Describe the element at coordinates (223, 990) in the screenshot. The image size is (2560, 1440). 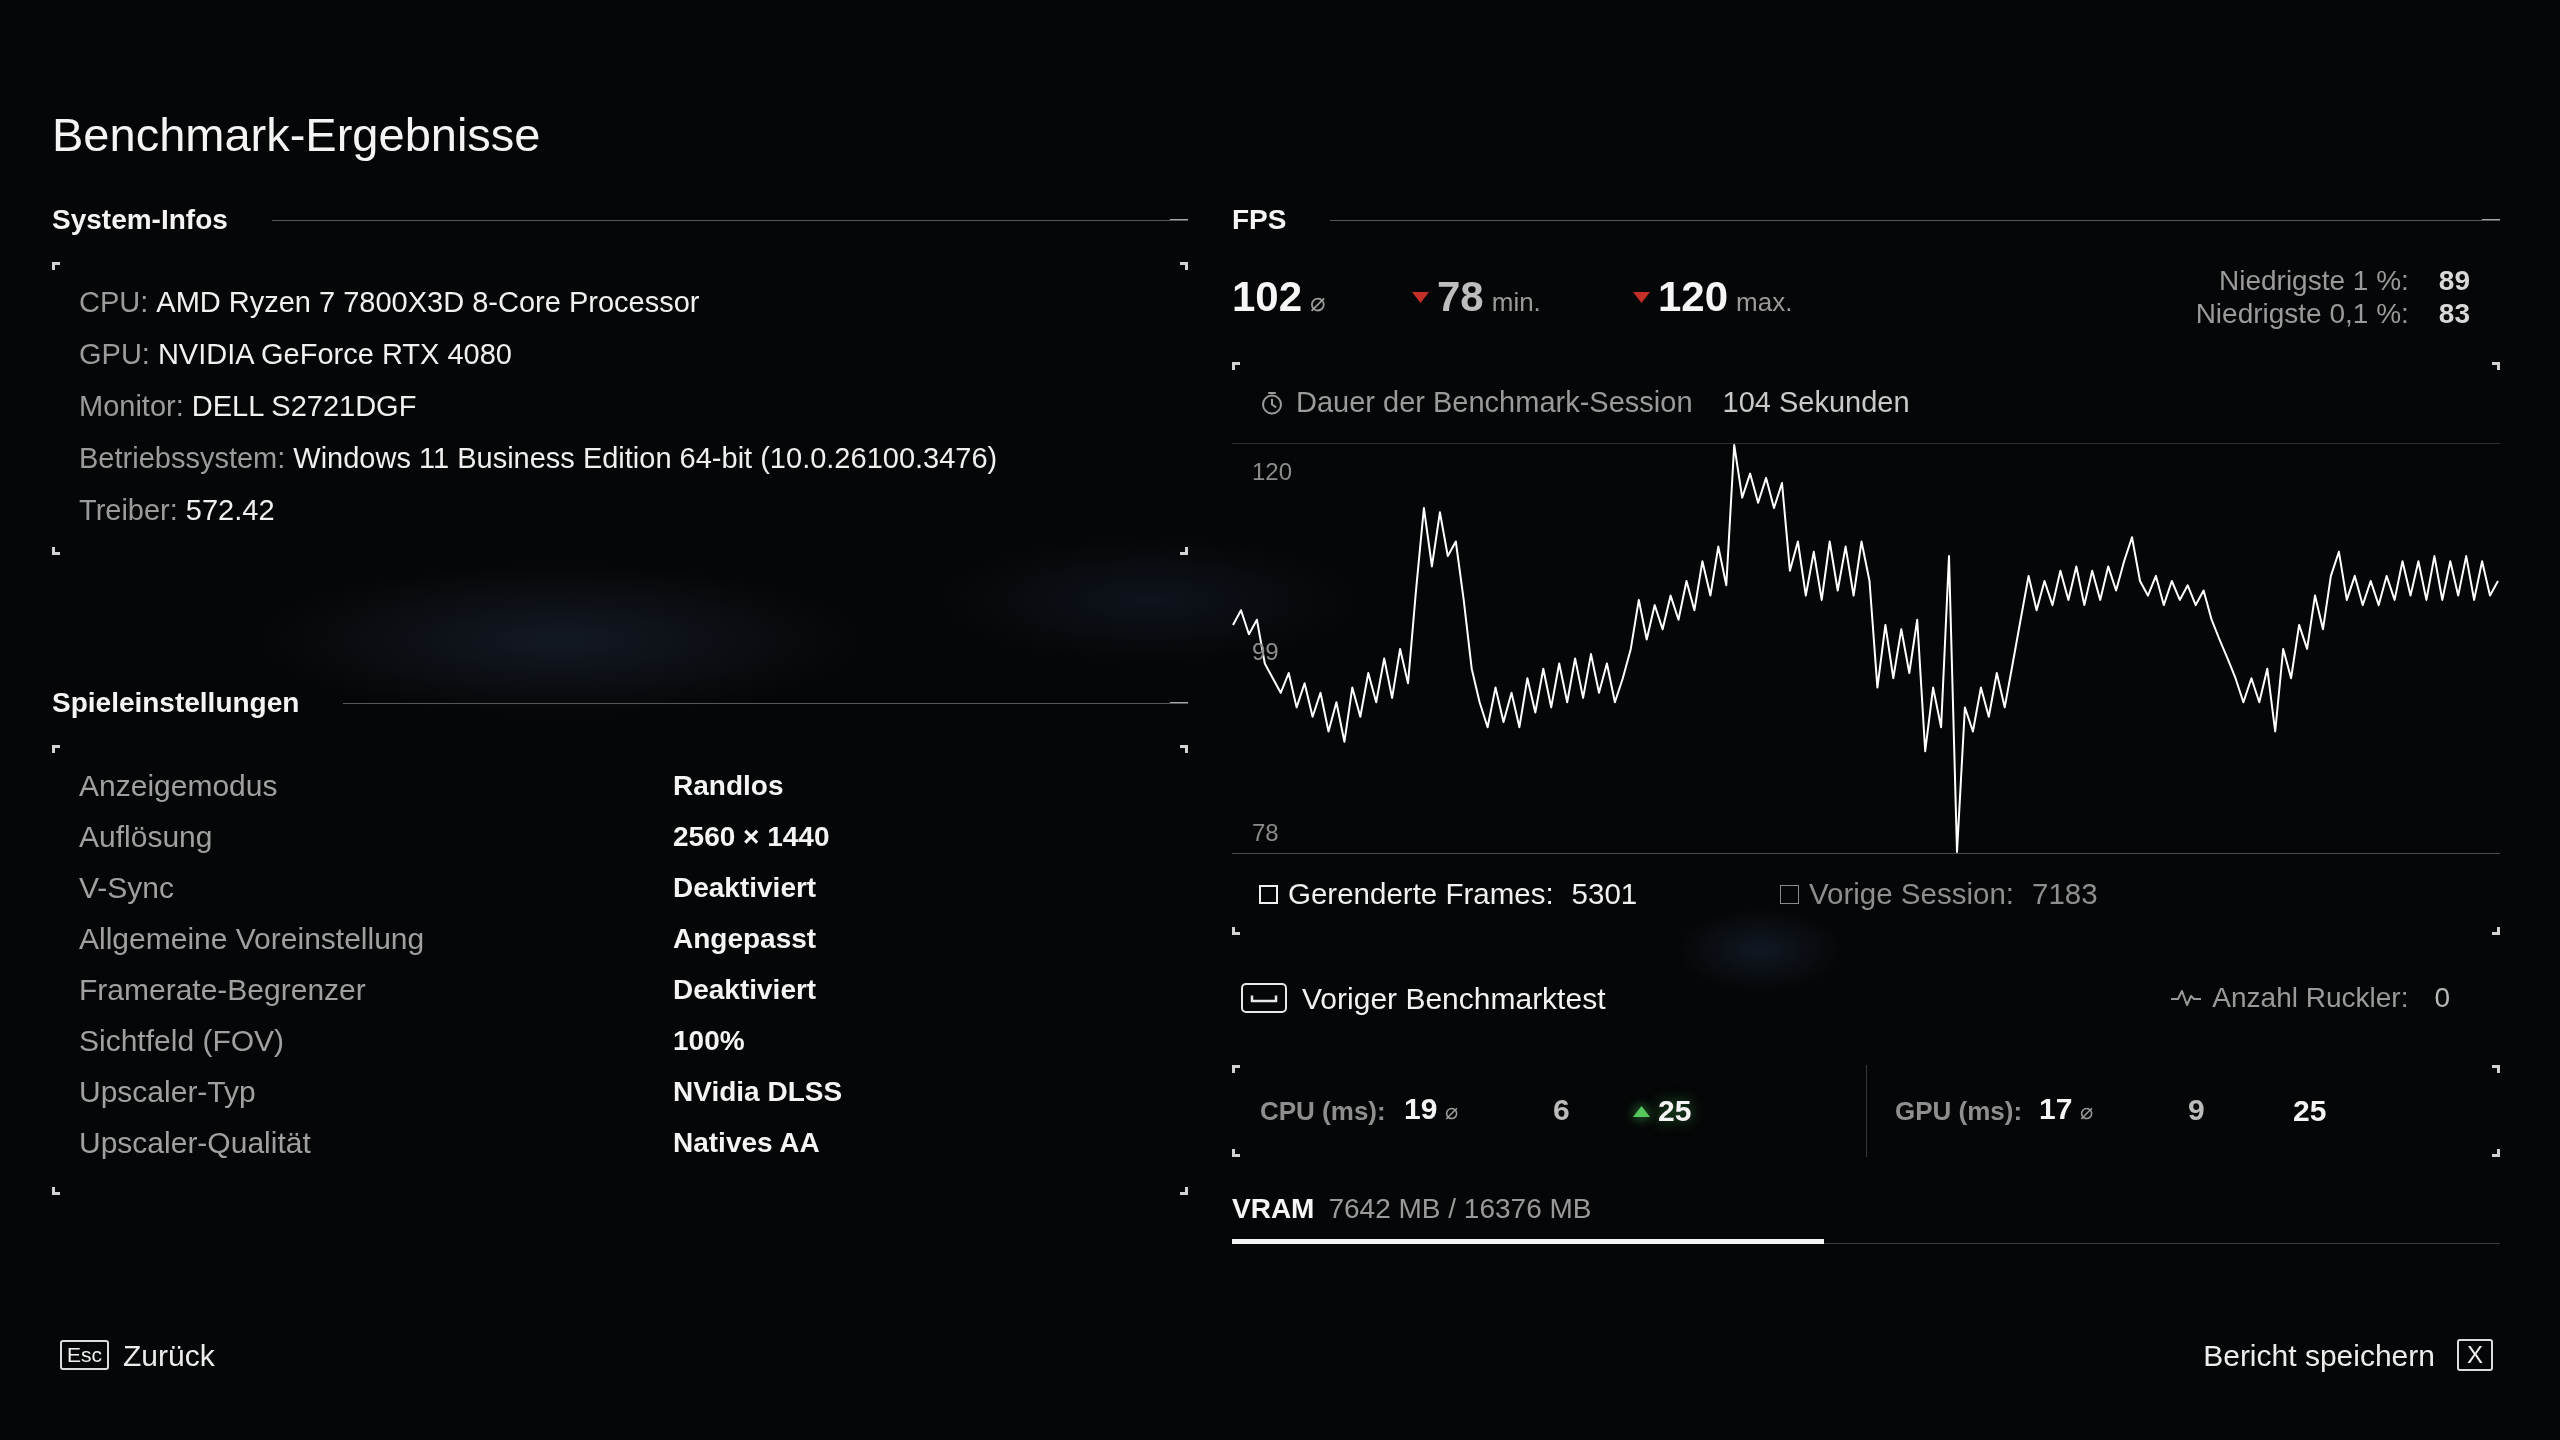
I see `setting-label: Framerate-Begrenzer` at that location.